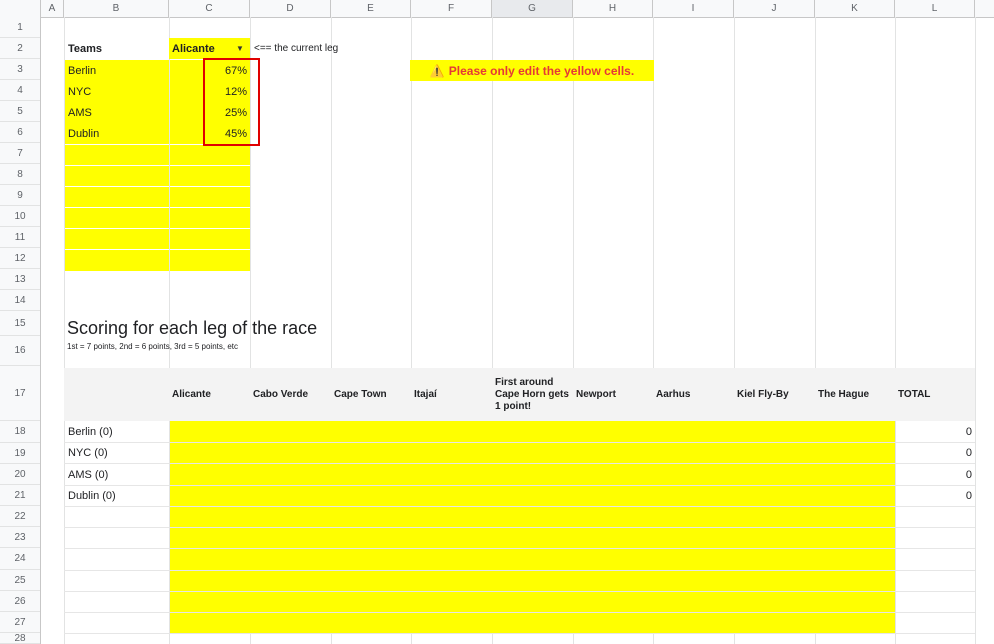 This screenshot has width=994, height=644. What do you see at coordinates (20, 195) in the screenshot?
I see `row-header: 9` at bounding box center [20, 195].